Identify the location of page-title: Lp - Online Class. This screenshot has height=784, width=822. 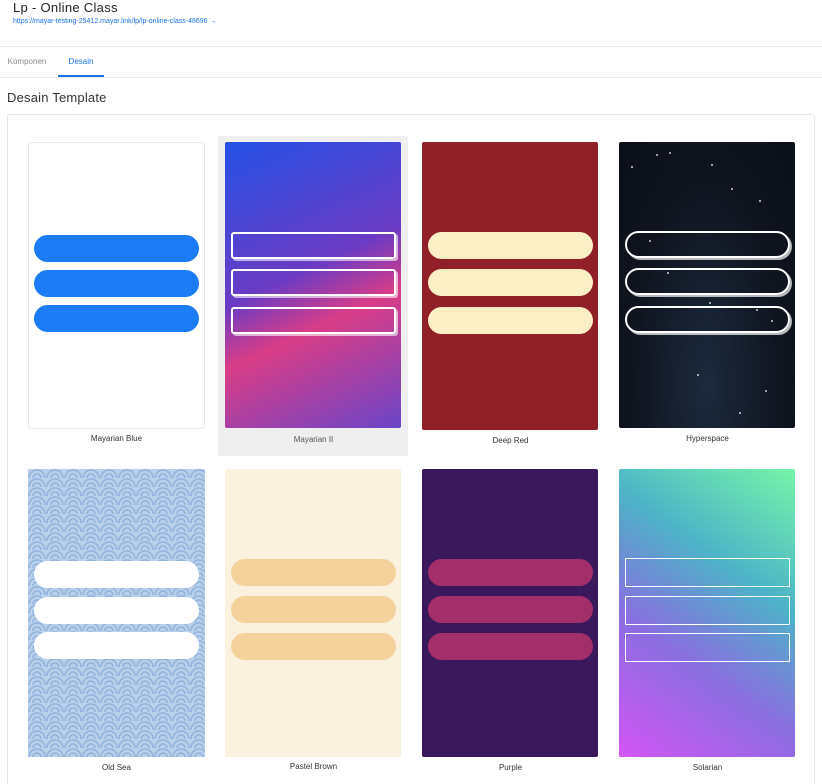
(65, 7).